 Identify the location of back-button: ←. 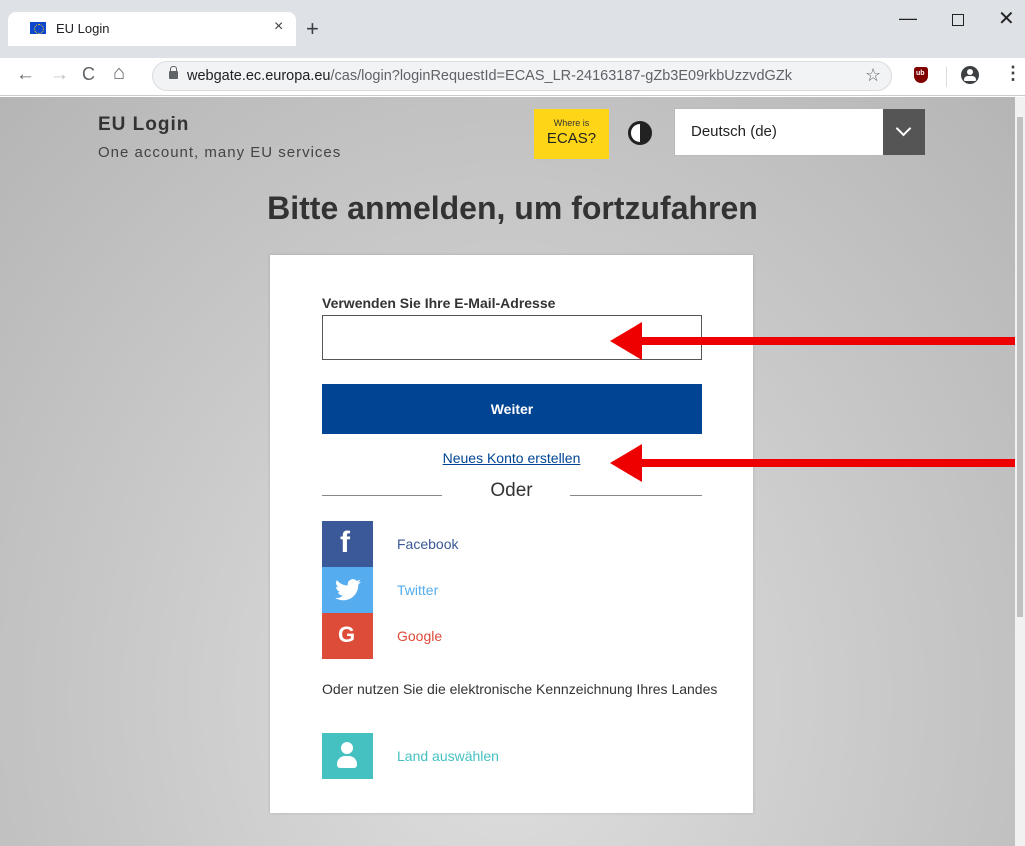
(25, 75).